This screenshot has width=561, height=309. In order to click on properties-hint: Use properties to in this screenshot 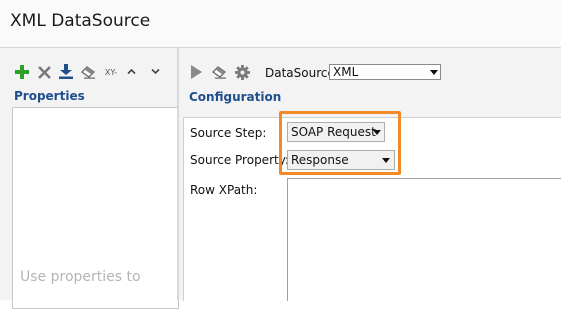, I will do `click(80, 277)`.